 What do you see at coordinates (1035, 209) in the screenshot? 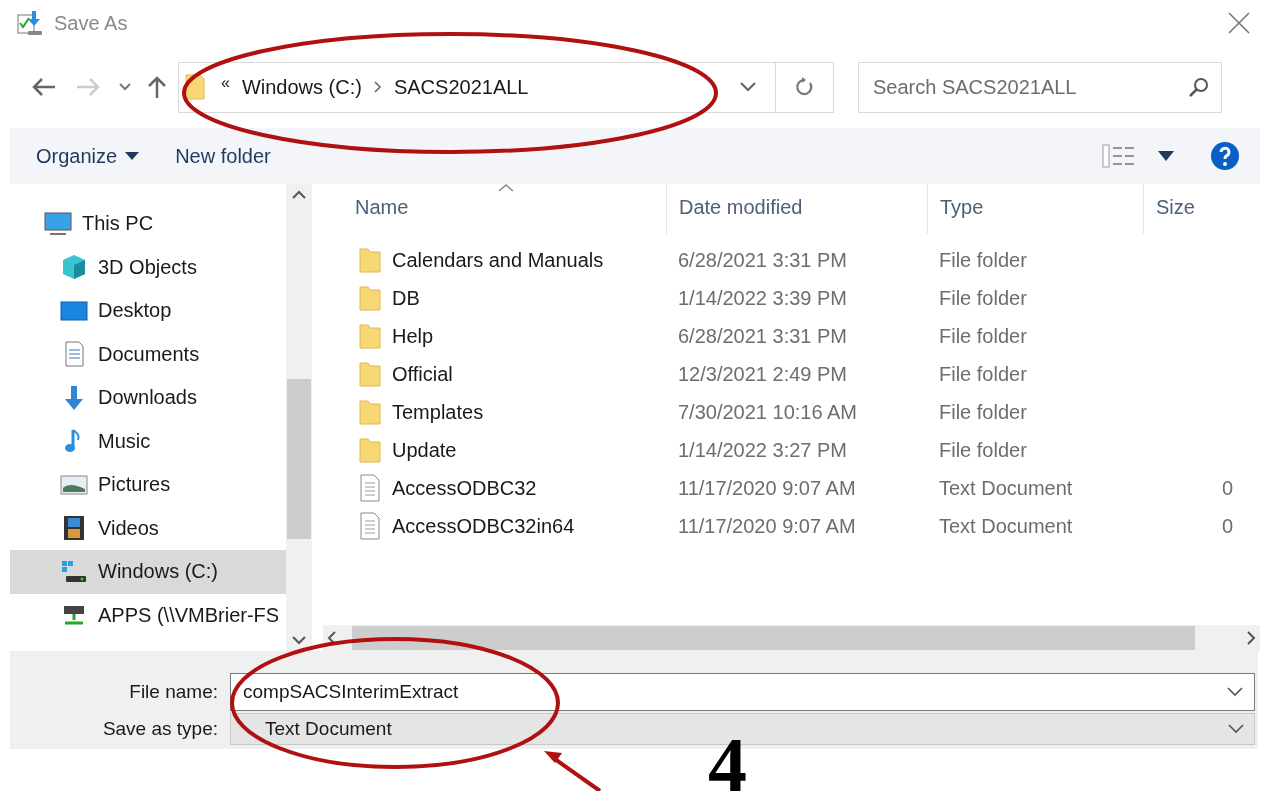
I see `column-header: Type` at bounding box center [1035, 209].